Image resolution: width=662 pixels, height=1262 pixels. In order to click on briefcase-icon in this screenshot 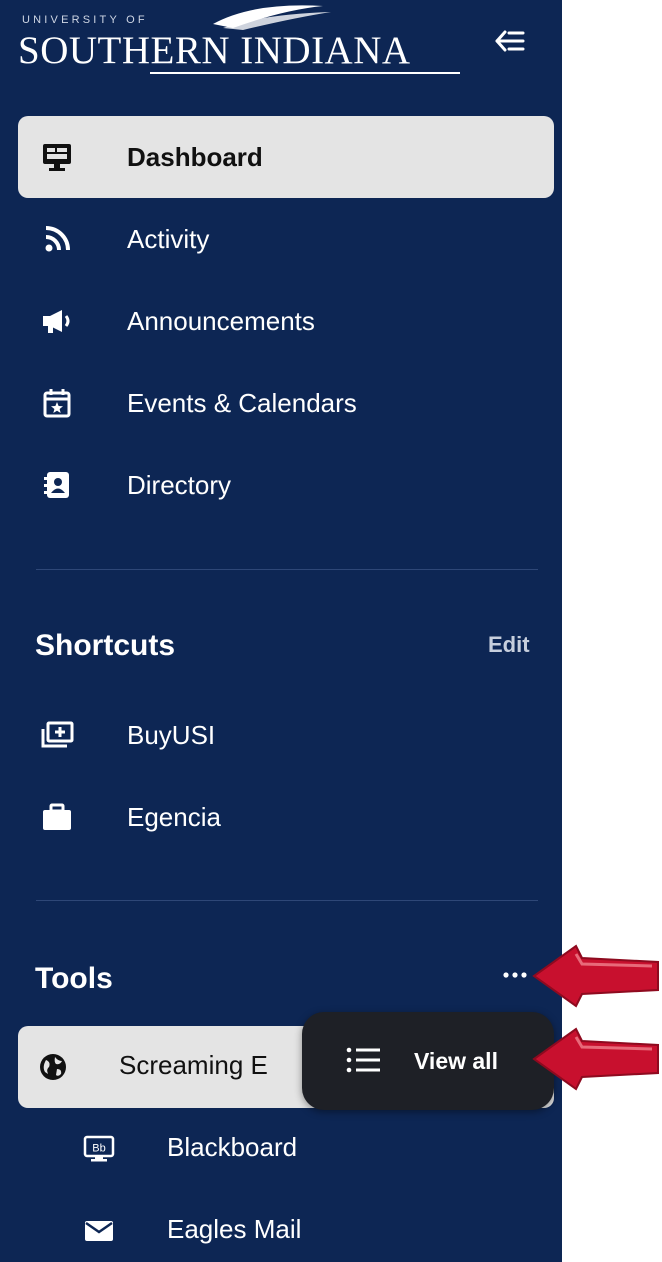, I will do `click(57, 817)`.